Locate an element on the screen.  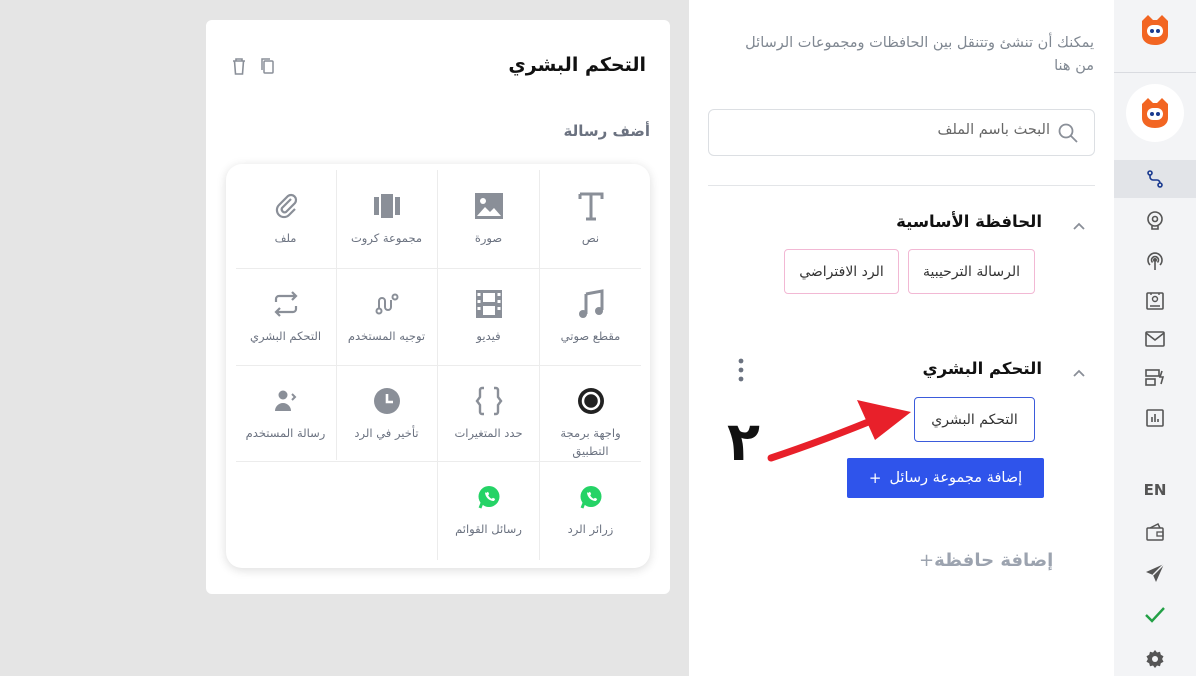
bot-avatar is located at coordinates (1155, 113).